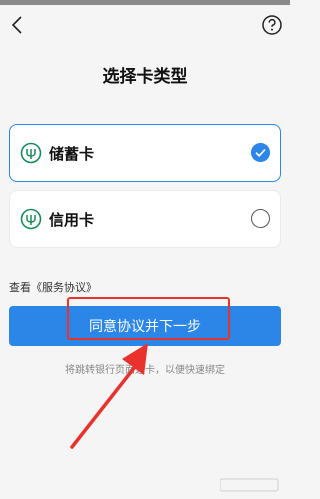  What do you see at coordinates (145, 153) in the screenshot?
I see `card-type-debit: 储蓄卡` at bounding box center [145, 153].